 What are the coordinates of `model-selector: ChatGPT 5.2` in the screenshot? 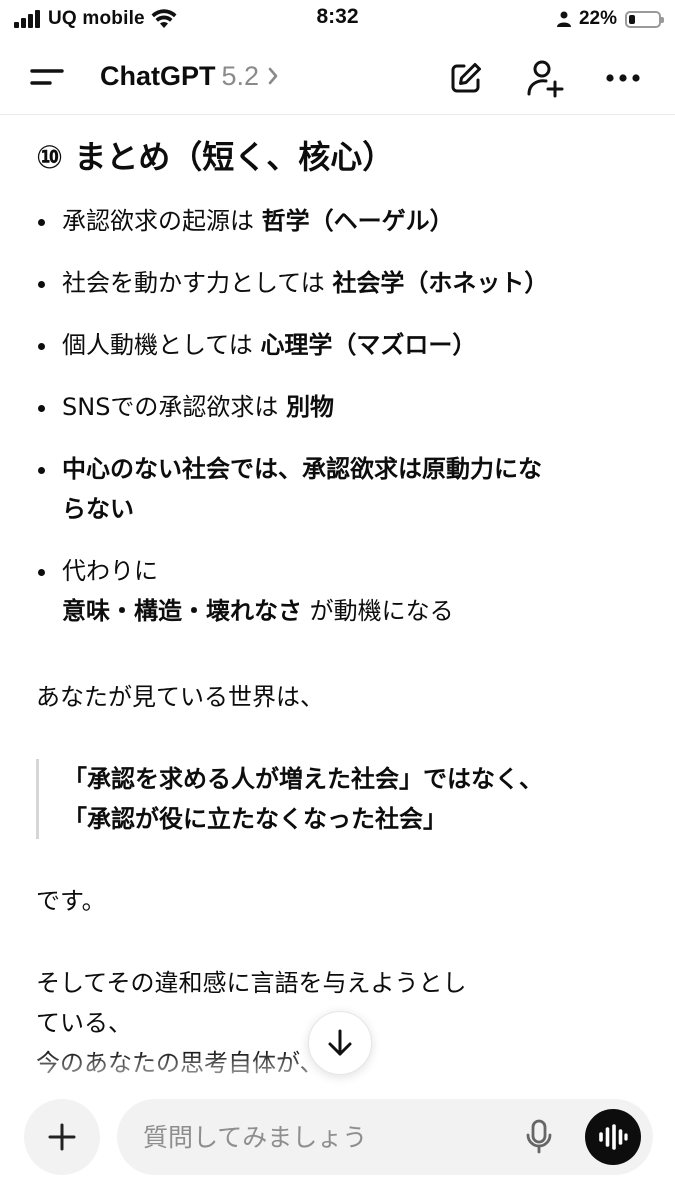 It's located at (189, 76).